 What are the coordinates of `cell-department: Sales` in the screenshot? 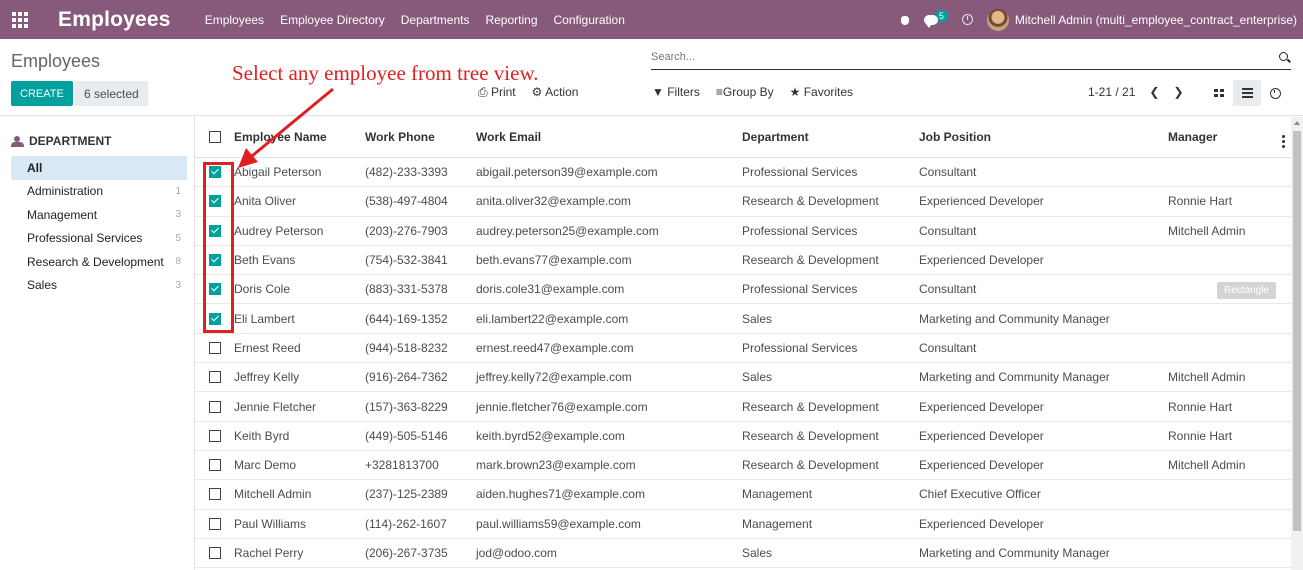 It's located at (757, 377).